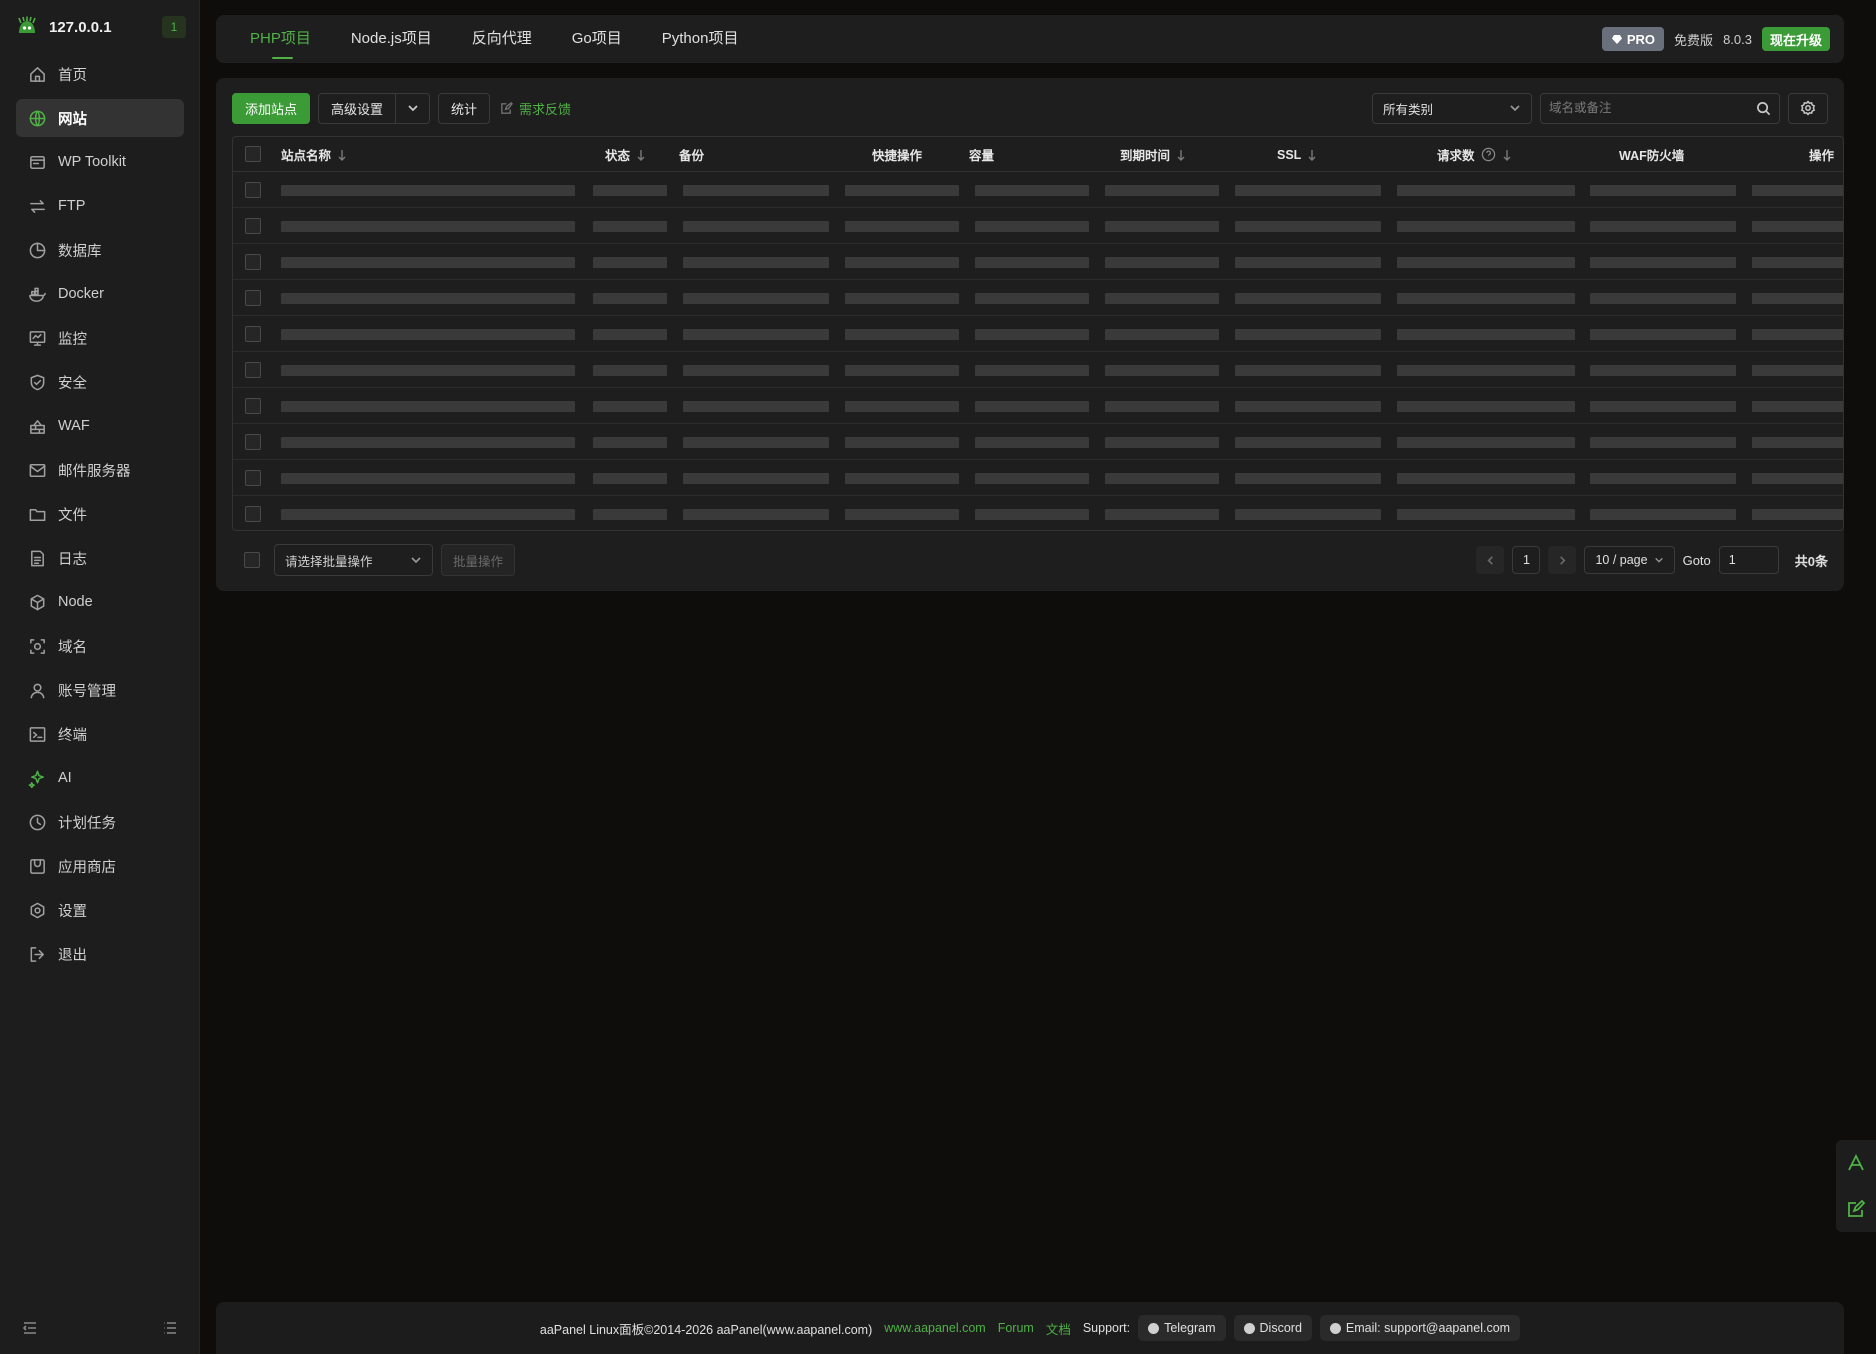  I want to click on category-select: 所有类别, so click(1452, 108).